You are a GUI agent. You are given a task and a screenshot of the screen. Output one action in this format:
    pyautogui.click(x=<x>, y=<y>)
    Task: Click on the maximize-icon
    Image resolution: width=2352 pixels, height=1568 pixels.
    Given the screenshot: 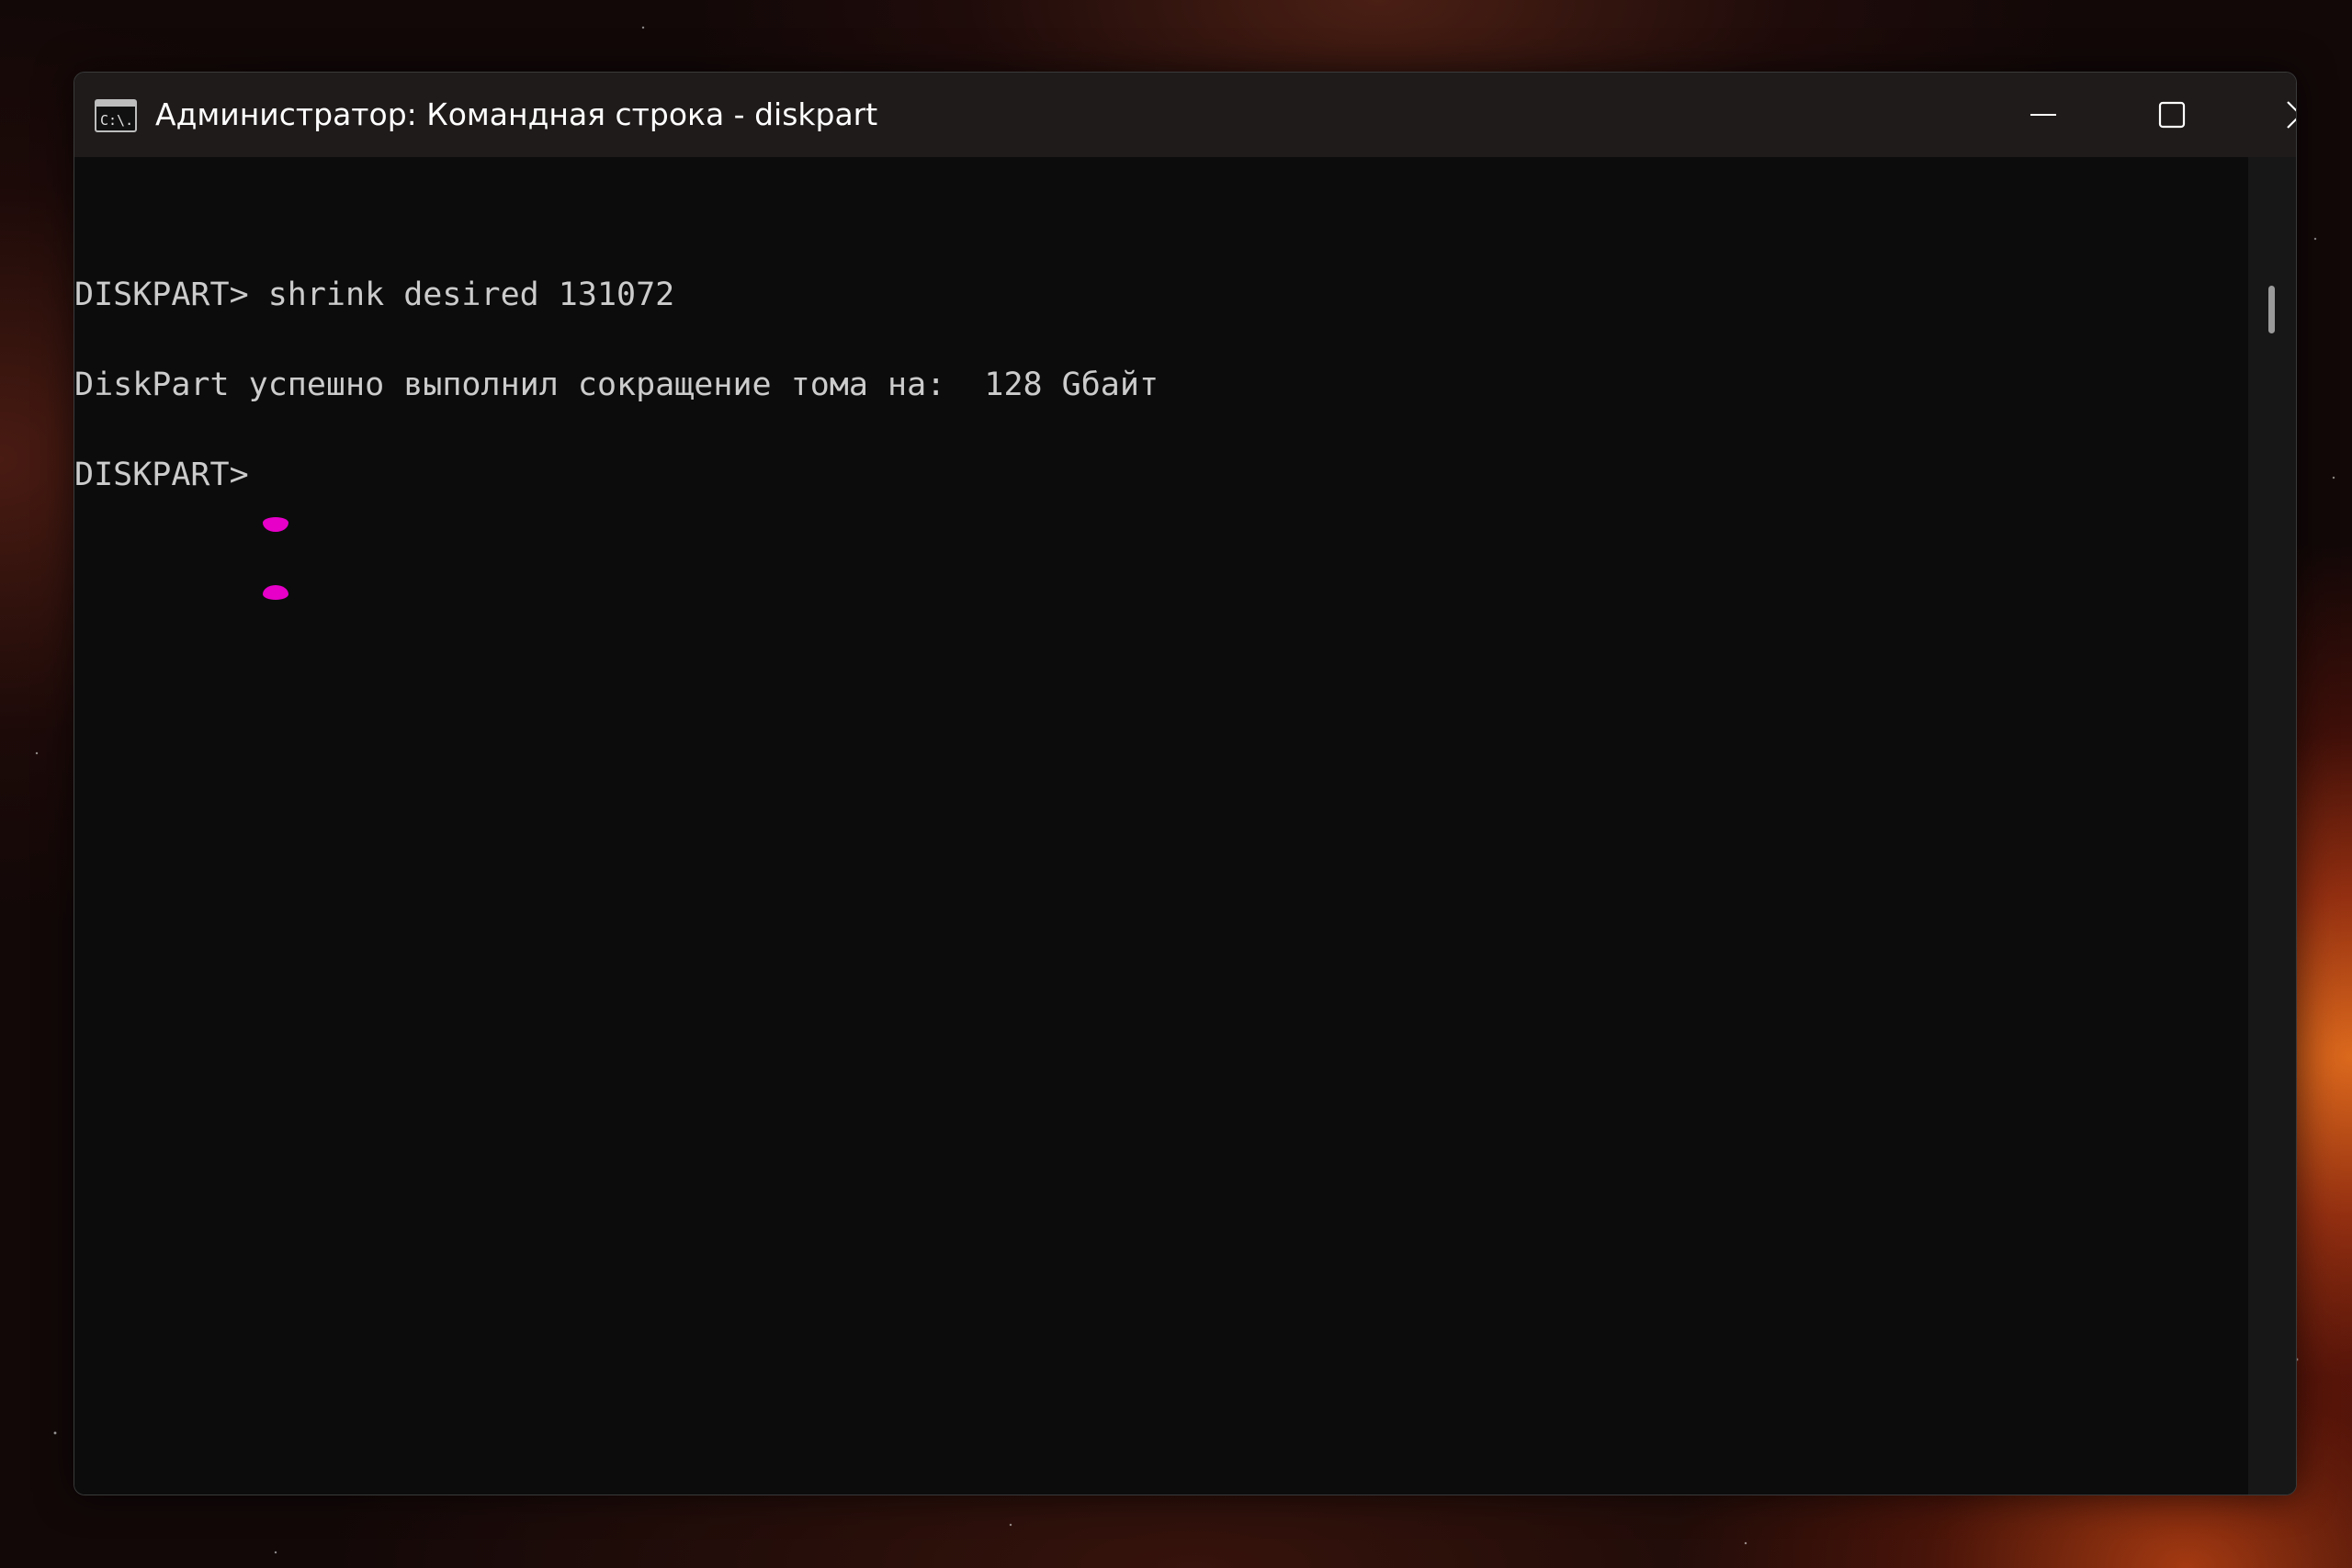 What is the action you would take?
    pyautogui.click(x=2172, y=115)
    